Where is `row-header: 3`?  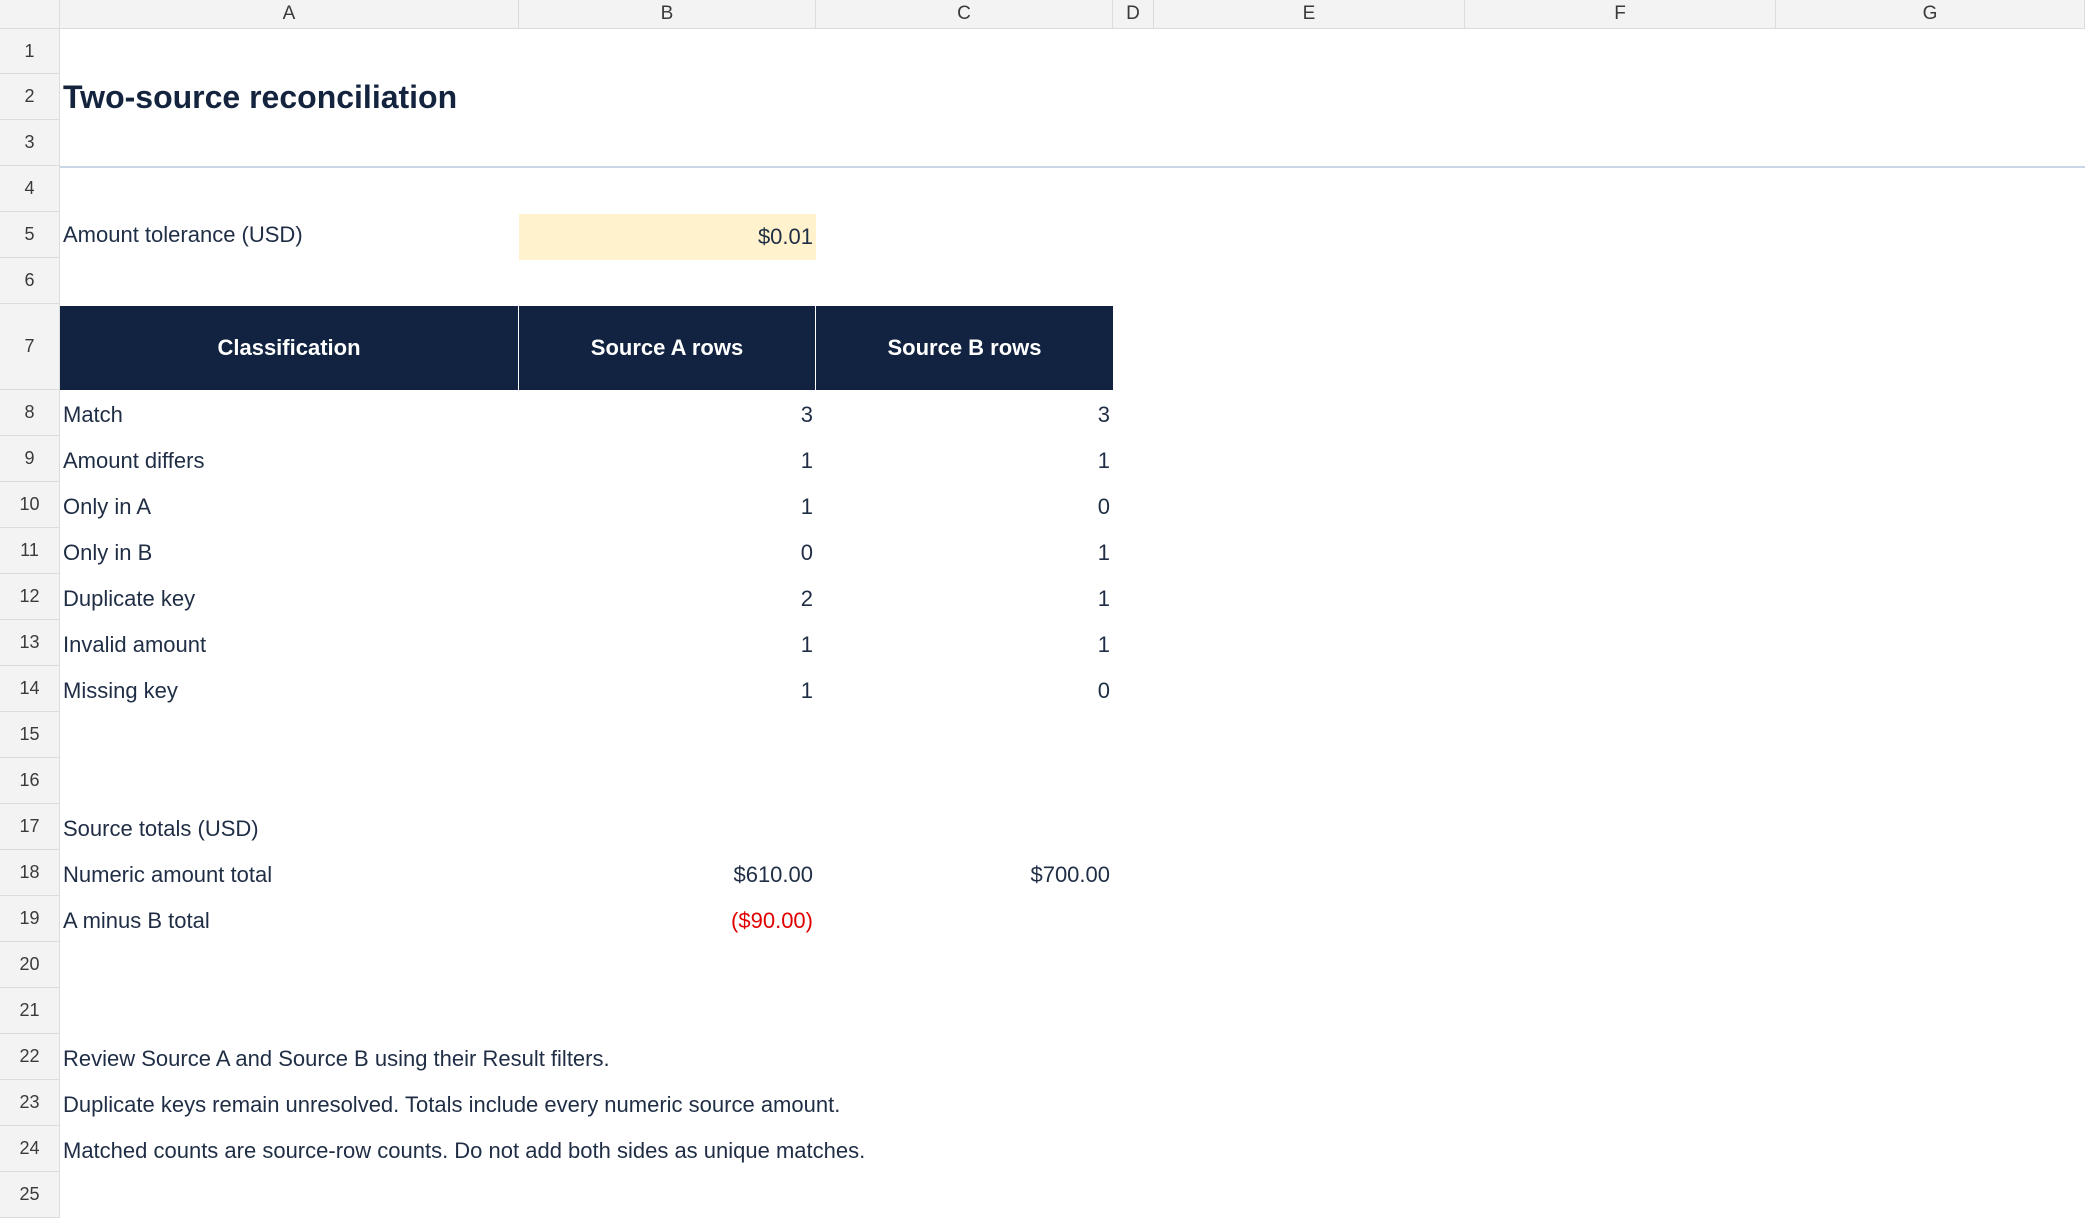
row-header: 3 is located at coordinates (30, 143).